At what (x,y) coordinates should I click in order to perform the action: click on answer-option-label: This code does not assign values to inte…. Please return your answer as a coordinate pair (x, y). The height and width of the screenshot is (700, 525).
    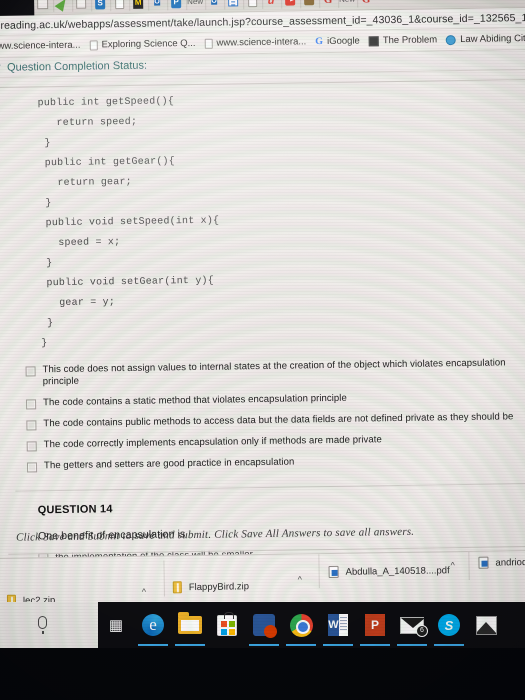
    Looking at the image, I should click on (274, 372).